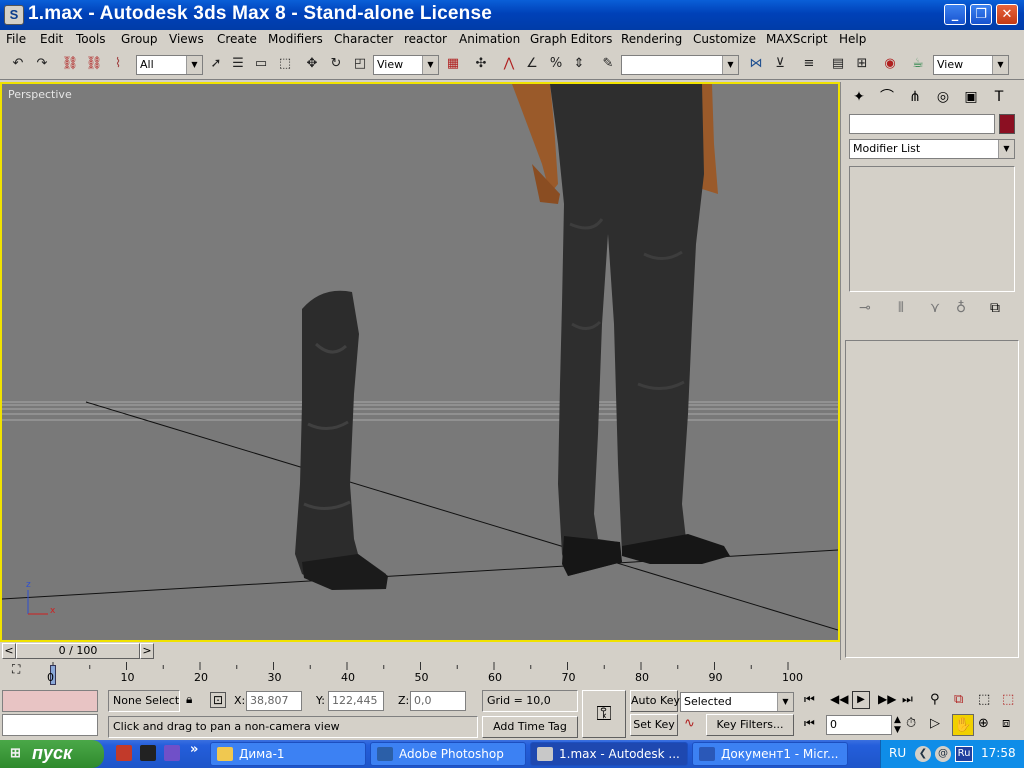 This screenshot has width=1024, height=768. Describe the element at coordinates (556, 64) in the screenshot. I see `percent-snap-icon: %` at that location.